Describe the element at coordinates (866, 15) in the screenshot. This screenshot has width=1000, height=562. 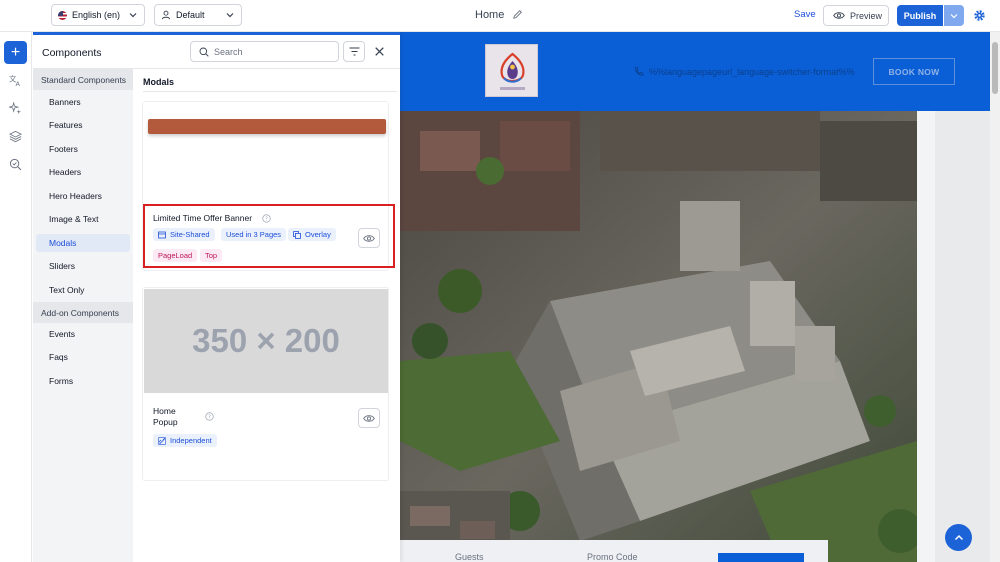
I see `preview-label: Preview` at that location.